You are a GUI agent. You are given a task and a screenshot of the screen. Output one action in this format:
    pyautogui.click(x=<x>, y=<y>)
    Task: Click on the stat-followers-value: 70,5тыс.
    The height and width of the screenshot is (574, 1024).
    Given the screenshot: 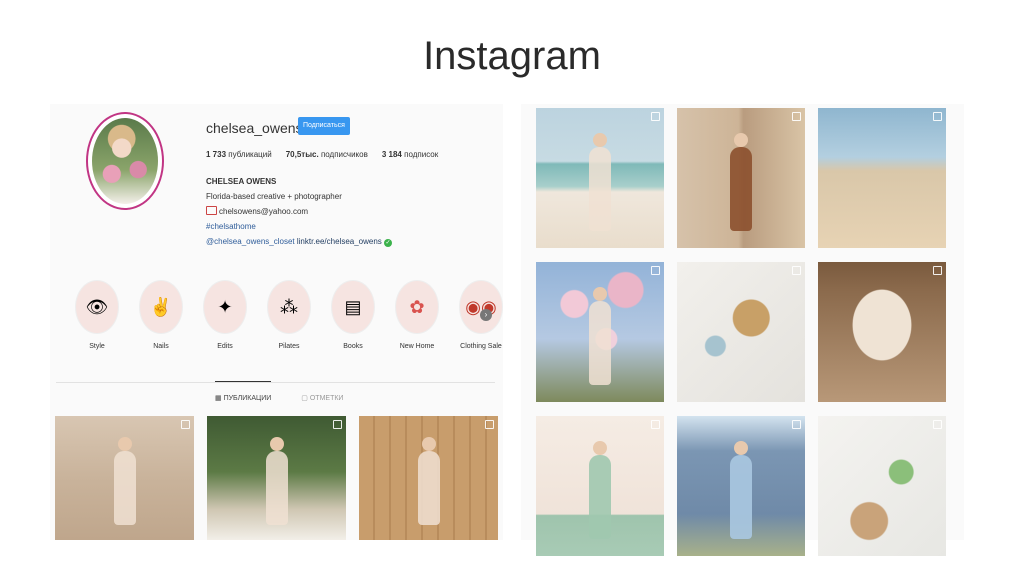 What is the action you would take?
    pyautogui.click(x=302, y=154)
    